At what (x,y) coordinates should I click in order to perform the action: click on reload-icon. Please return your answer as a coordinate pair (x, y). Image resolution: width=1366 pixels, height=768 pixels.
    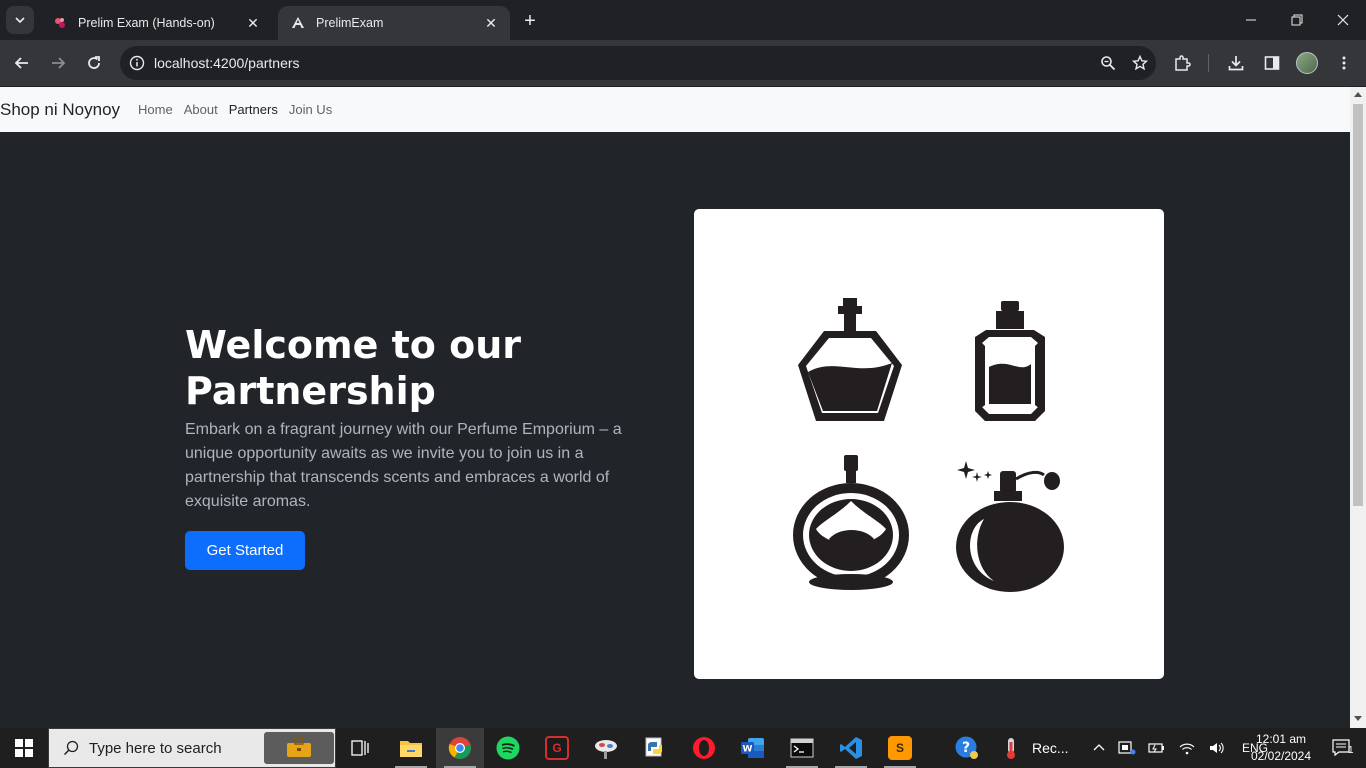
    Looking at the image, I should click on (94, 62).